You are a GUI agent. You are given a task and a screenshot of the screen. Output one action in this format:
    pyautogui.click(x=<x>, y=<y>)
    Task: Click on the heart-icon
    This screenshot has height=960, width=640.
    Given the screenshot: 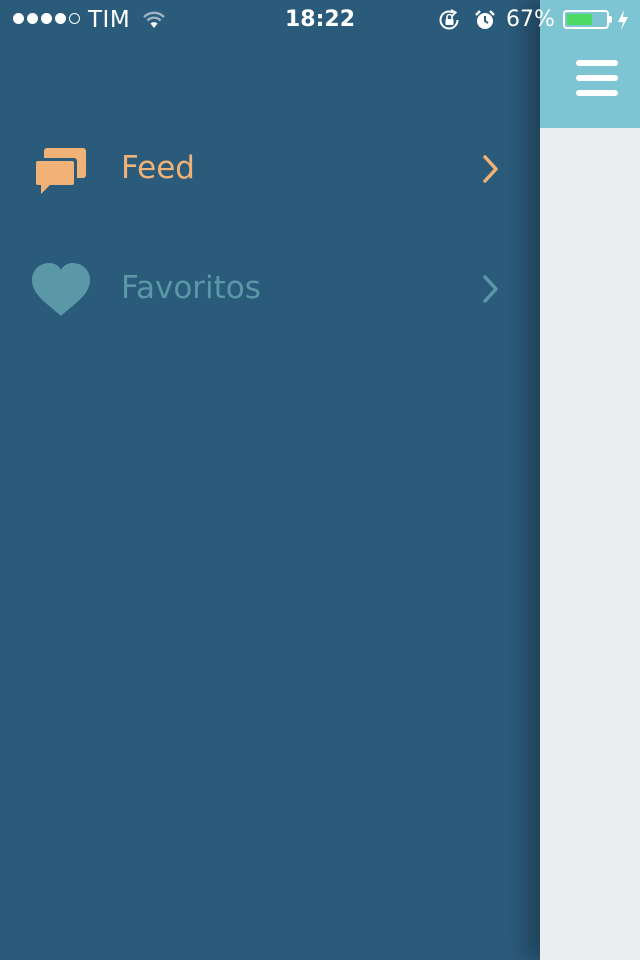 What is the action you would take?
    pyautogui.click(x=61, y=290)
    